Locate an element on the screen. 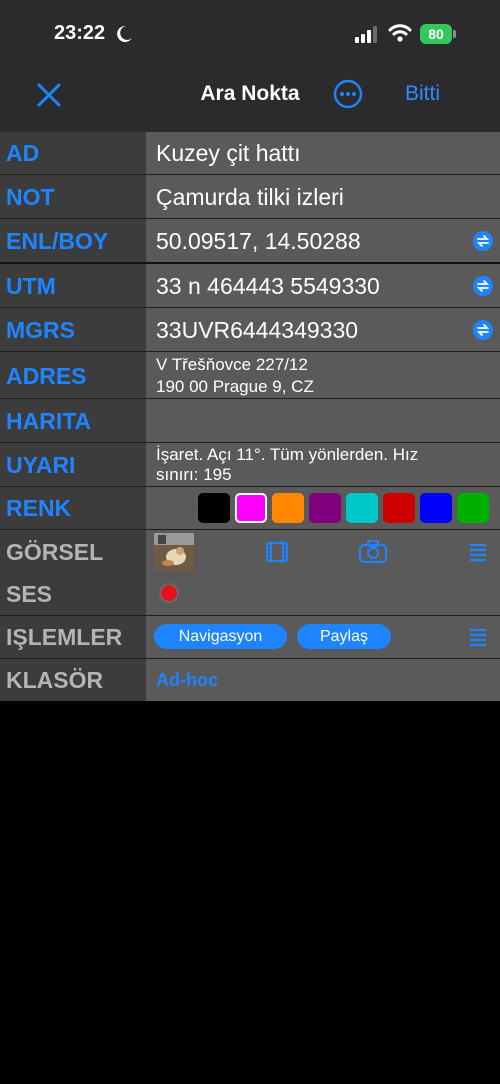 Image resolution: width=500 pixels, height=1084 pixels. record-icon is located at coordinates (169, 593).